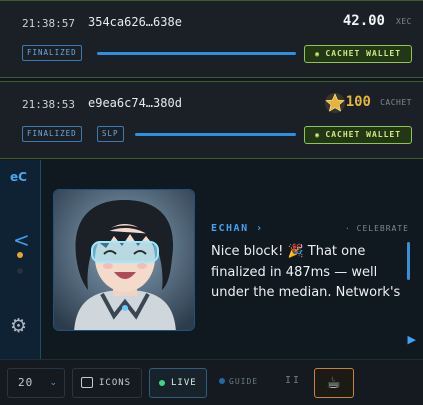 The width and height of the screenshot is (423, 405). Describe the element at coordinates (408, 261) in the screenshot. I see `message-scrollbar` at that location.